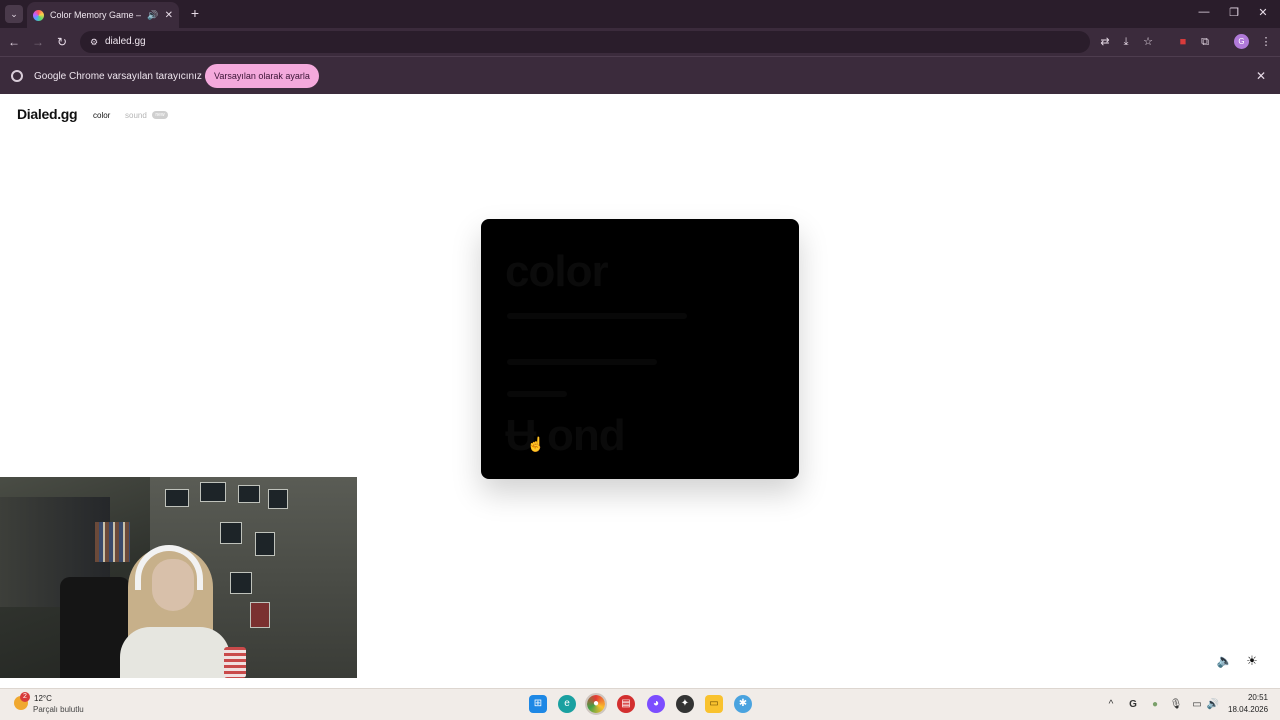 The height and width of the screenshot is (720, 1280). Describe the element at coordinates (640, 14) in the screenshot. I see `tab-strip: ⌄ Color Memory Game — Ho 🔊 ✕ + — ❐ ✕` at that location.